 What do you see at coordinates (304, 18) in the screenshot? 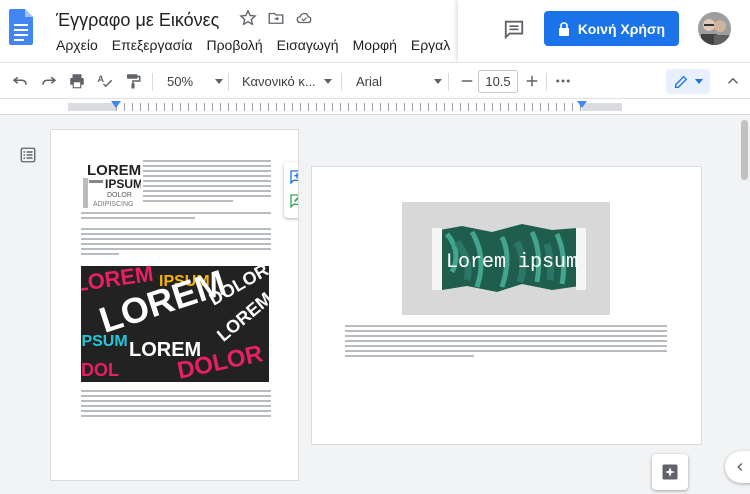
I see `cloud-status-icon` at bounding box center [304, 18].